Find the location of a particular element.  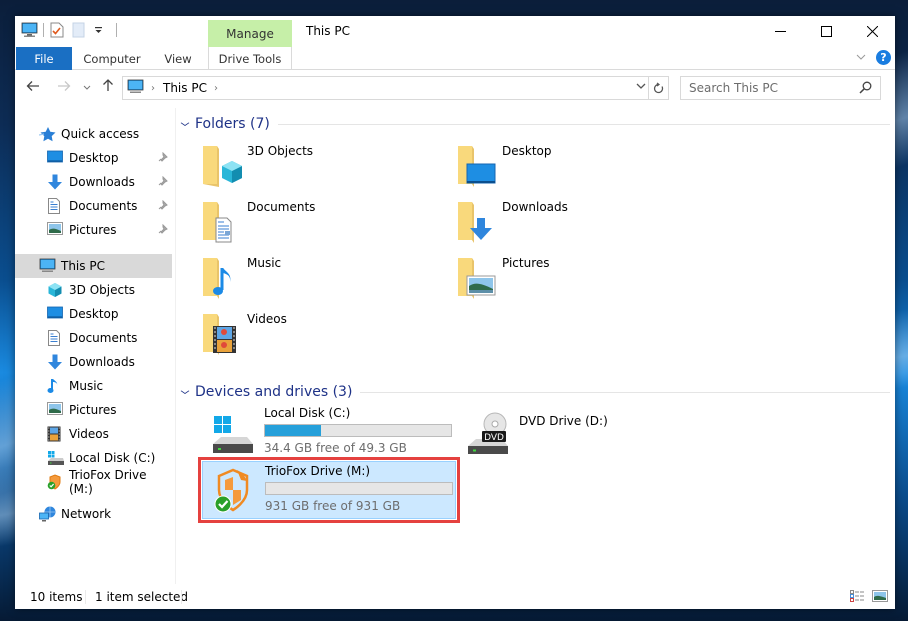

group-header-folders: Folders (7) is located at coordinates (535, 124).